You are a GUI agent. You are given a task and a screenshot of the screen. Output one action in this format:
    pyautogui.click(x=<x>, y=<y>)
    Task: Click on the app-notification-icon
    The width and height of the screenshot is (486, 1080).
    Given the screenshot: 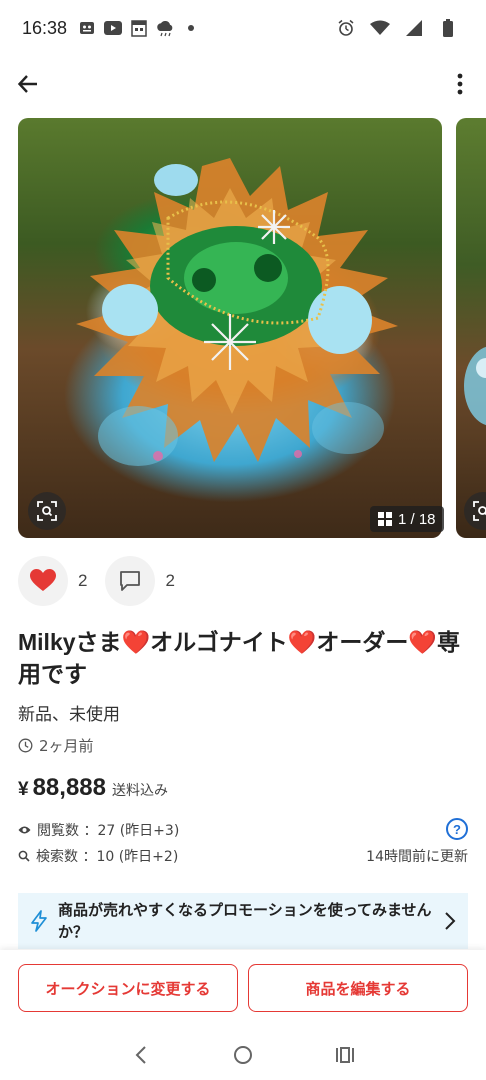 What is the action you would take?
    pyautogui.click(x=87, y=28)
    